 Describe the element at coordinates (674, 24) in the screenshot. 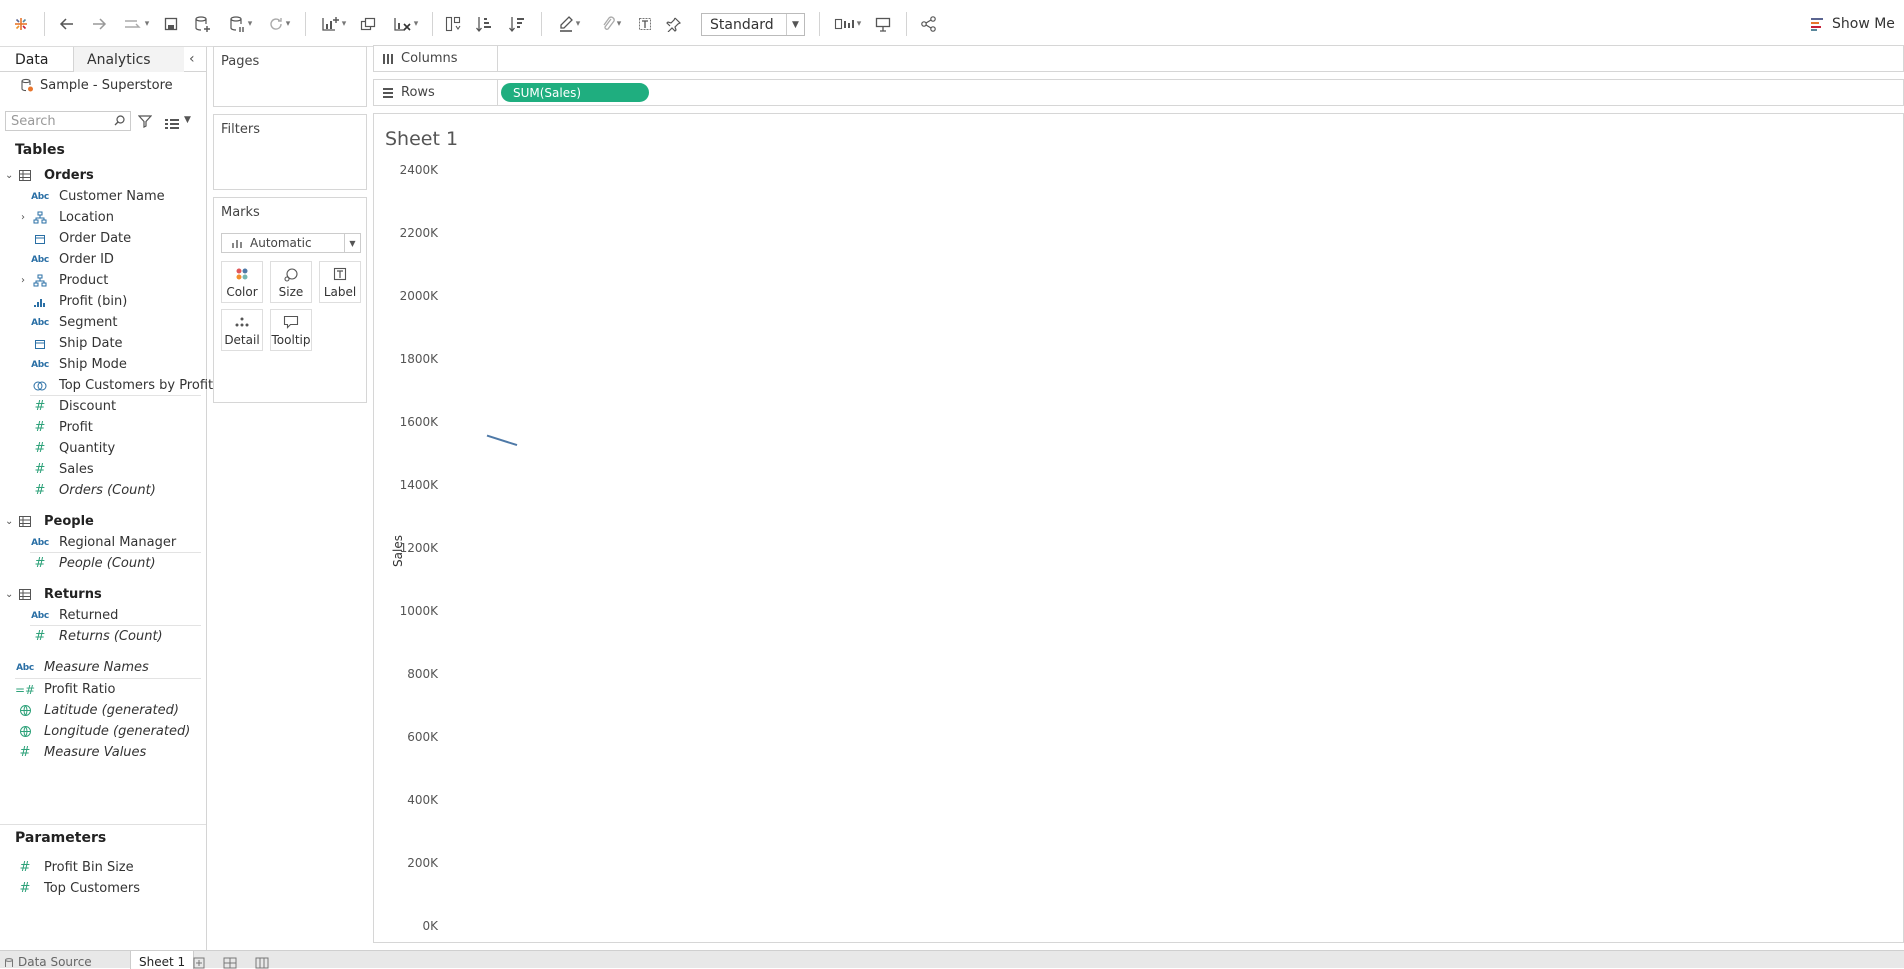

I see `pin-icon` at that location.